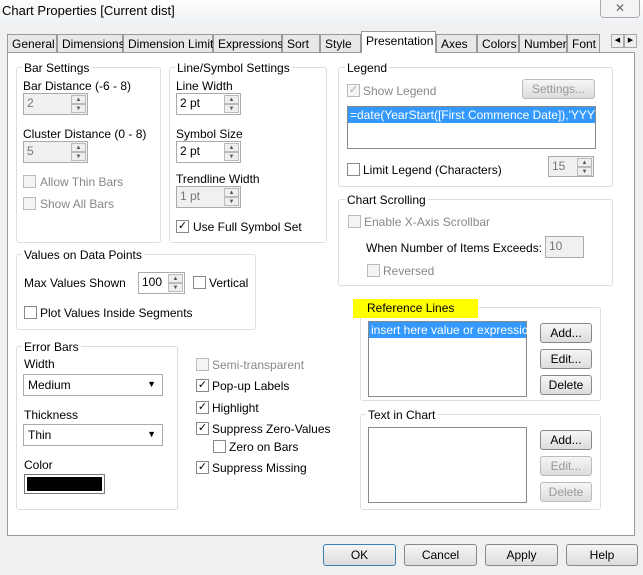 The height and width of the screenshot is (575, 643). I want to click on text-in-chart-title: Text in Chart, so click(402, 415).